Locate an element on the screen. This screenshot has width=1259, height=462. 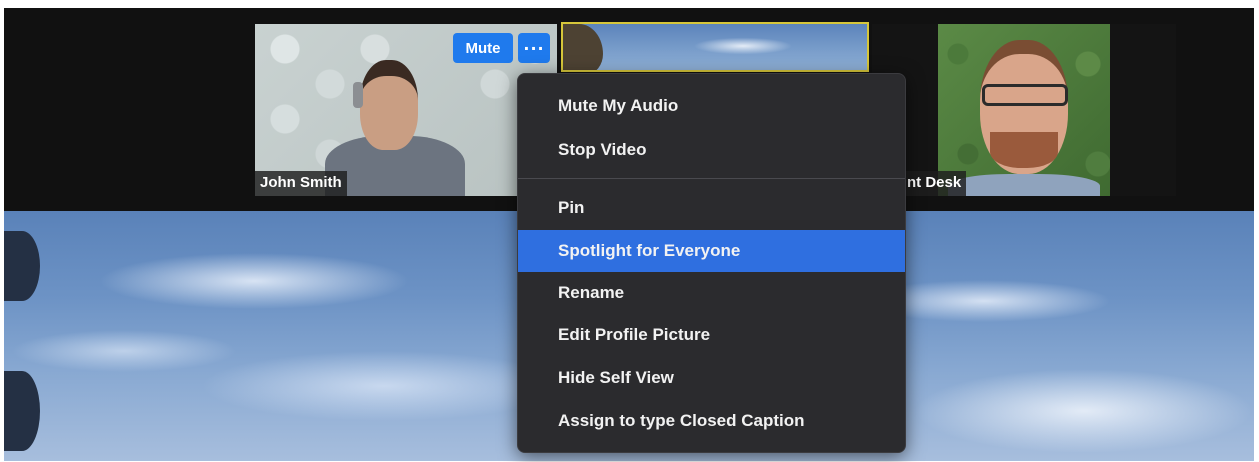
participant-glasses is located at coordinates (1025, 95).